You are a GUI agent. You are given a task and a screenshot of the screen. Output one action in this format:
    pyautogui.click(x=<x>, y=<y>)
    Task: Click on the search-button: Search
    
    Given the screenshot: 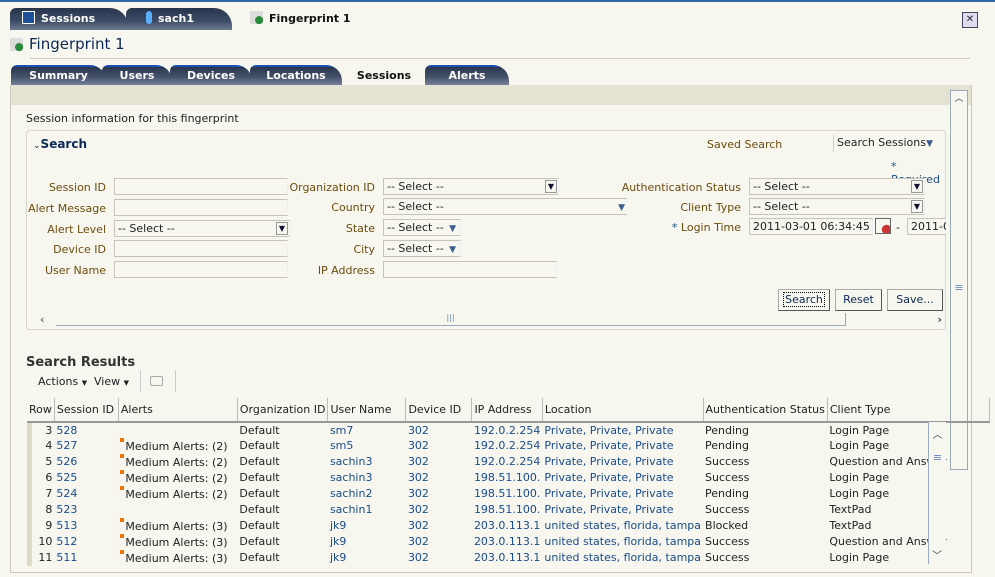 What is the action you would take?
    pyautogui.click(x=804, y=300)
    